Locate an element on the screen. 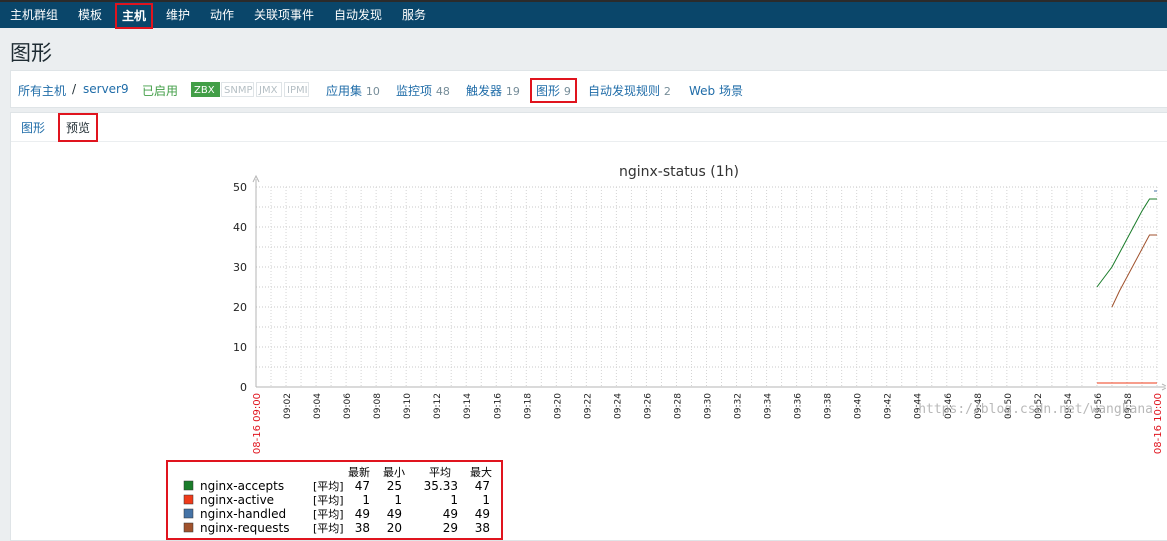 This screenshot has width=1167, height=541. y-tick-label: 50 is located at coordinates (240, 187).